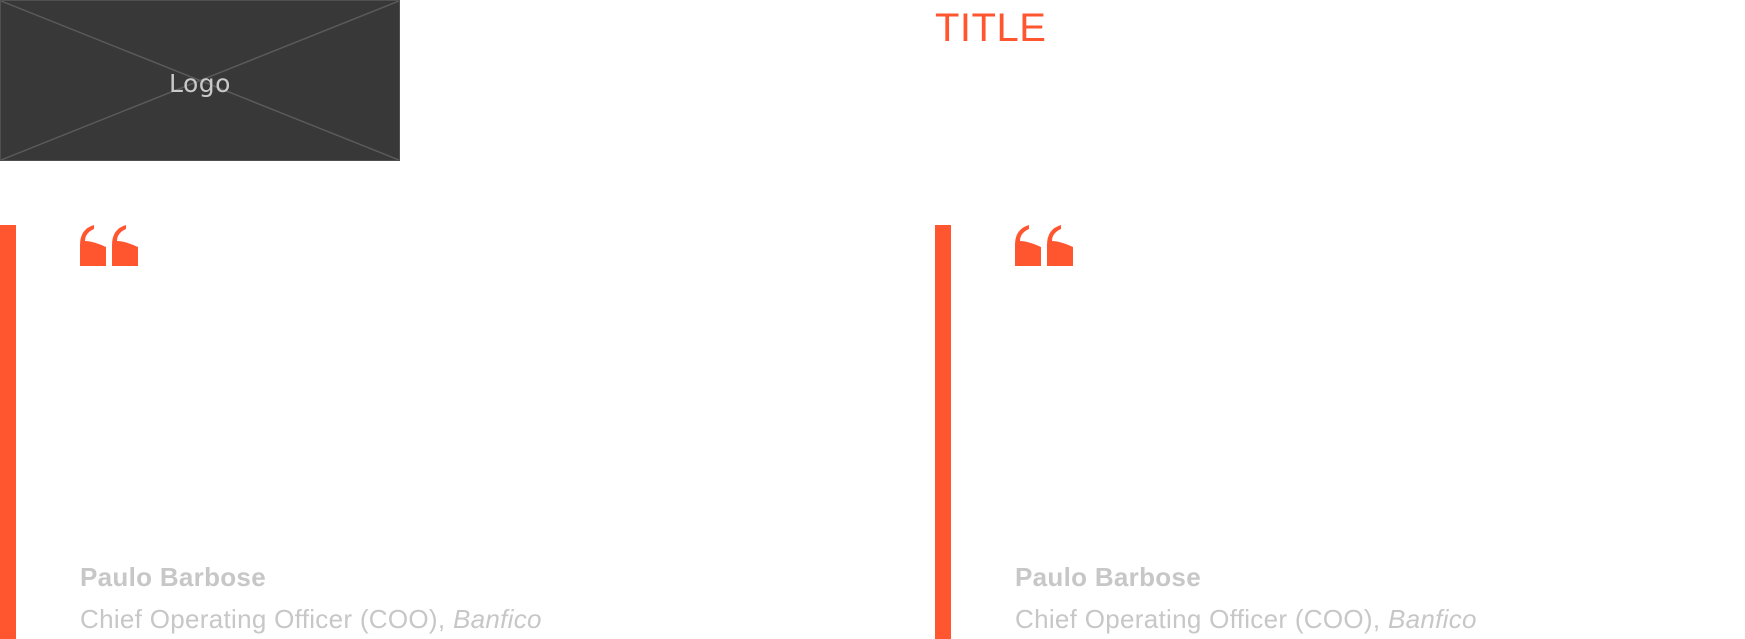 Image resolution: width=1745 pixels, height=639 pixels. What do you see at coordinates (200, 83) in the screenshot?
I see `logo-label: Logo` at bounding box center [200, 83].